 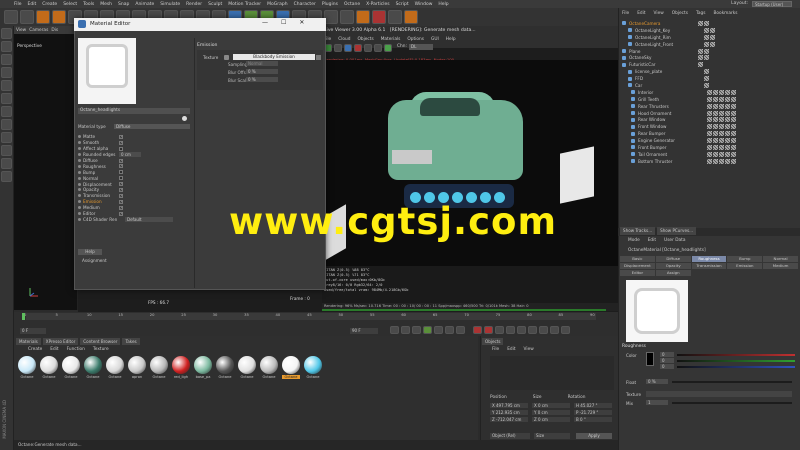 I want to click on tweak-mode-icon, so click(x=6, y=137).